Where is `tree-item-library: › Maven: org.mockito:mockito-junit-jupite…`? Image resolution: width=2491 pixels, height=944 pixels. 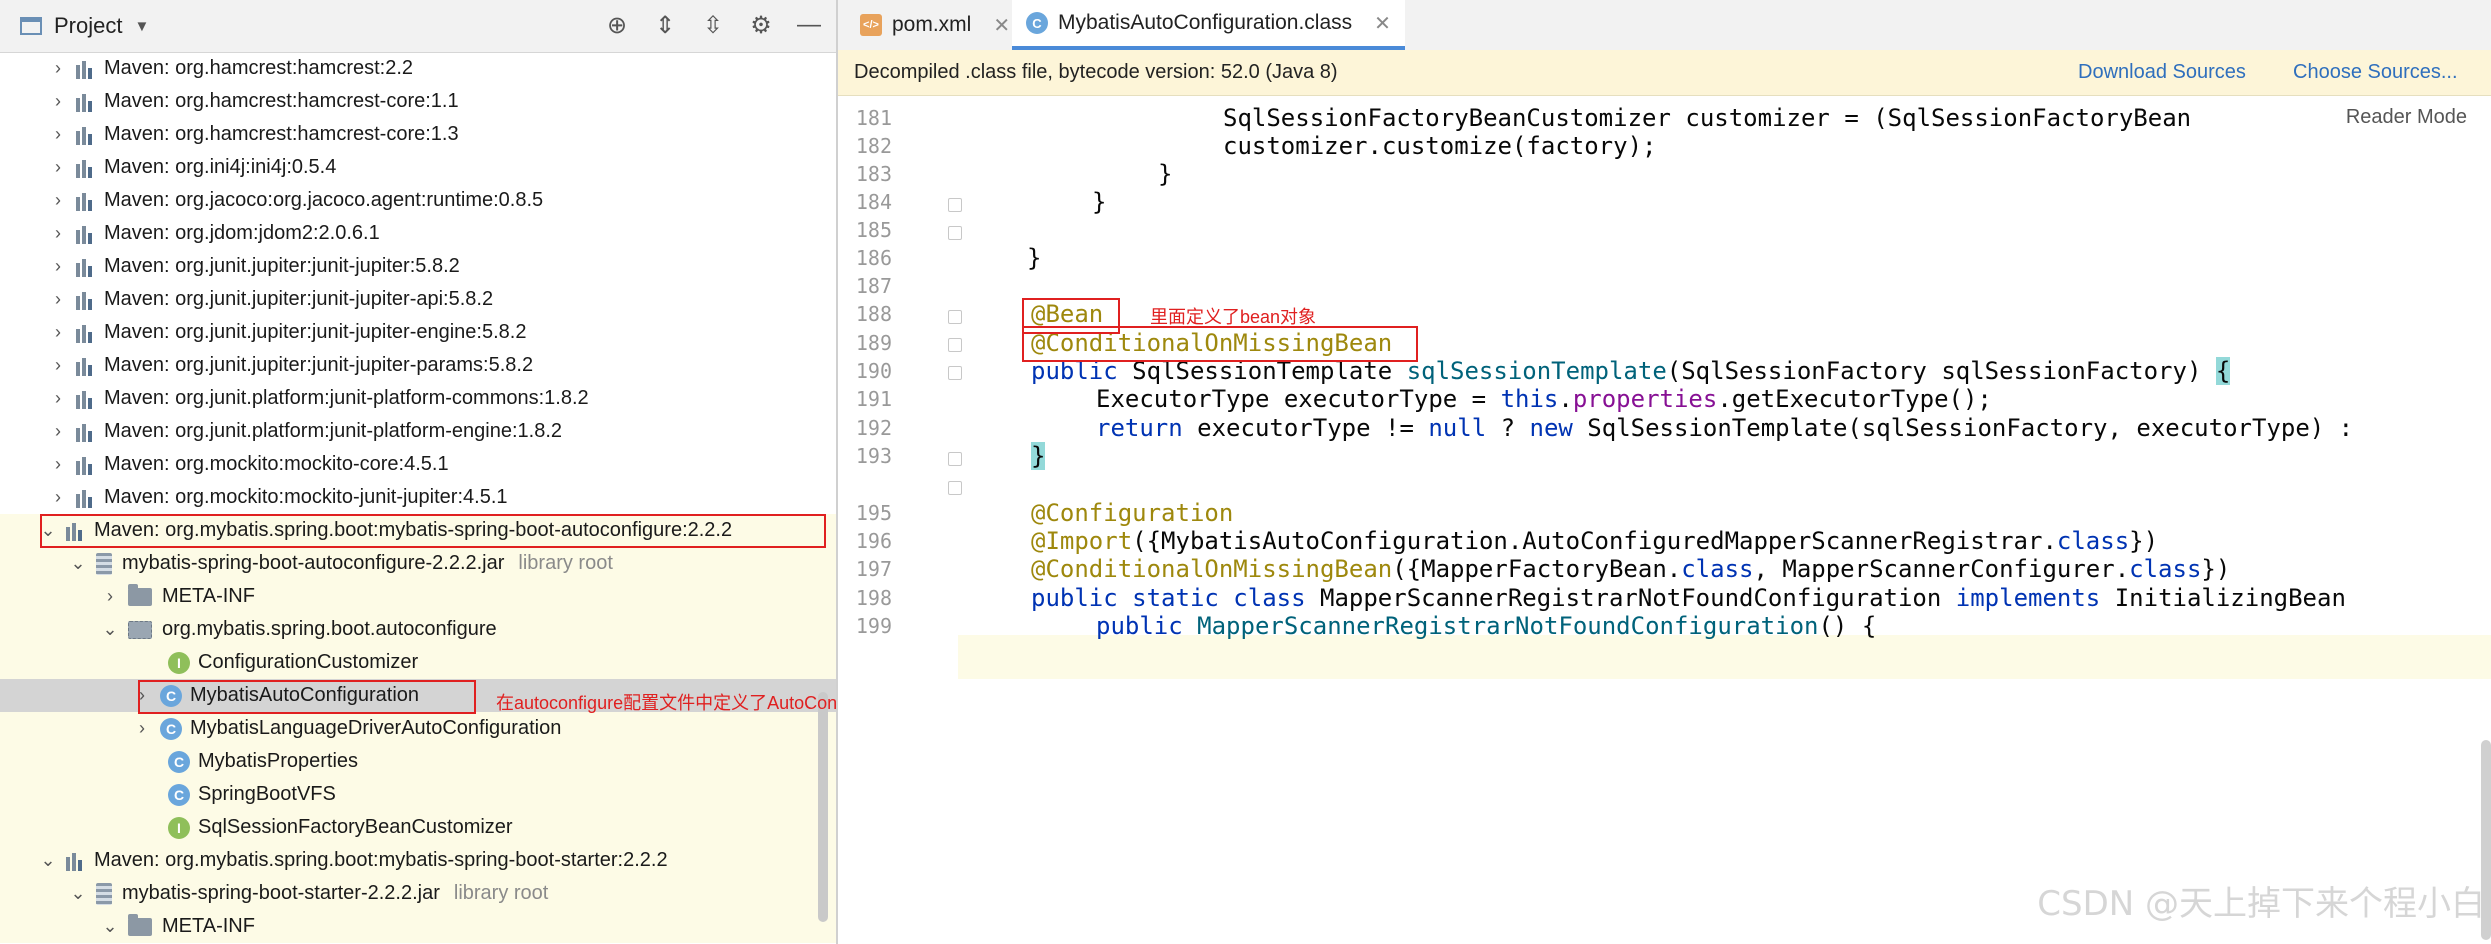
tree-item-library: › Maven: org.mockito:mockito-junit-jupite… is located at coordinates (418, 497).